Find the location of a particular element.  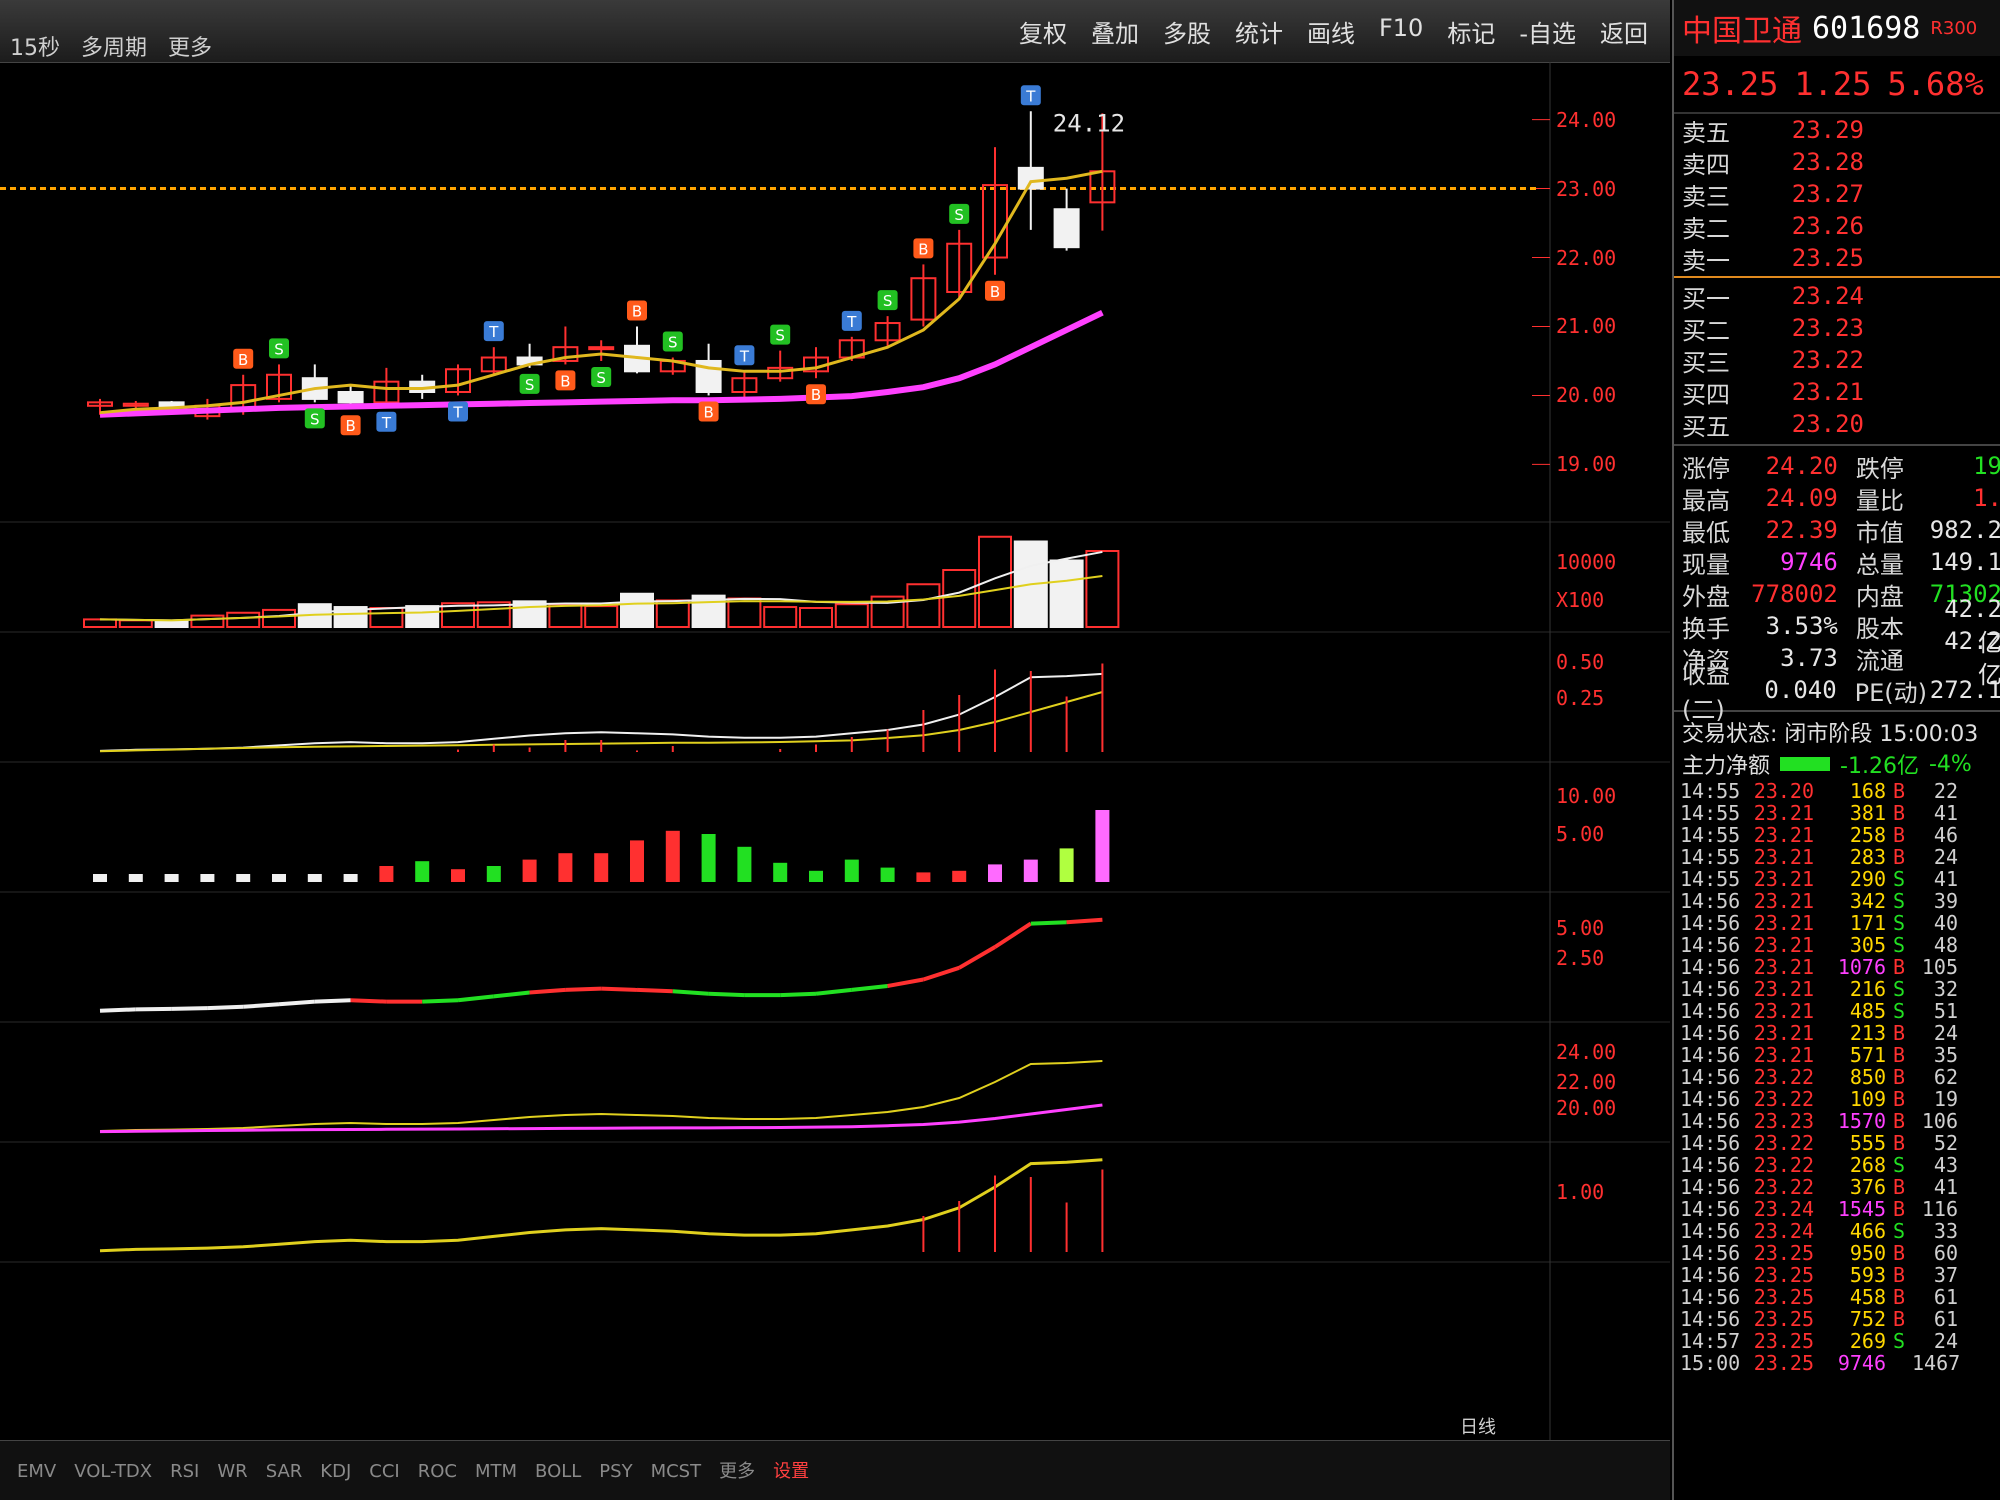

tick-row: 14:55 23.21 381 B 41 is located at coordinates (1837, 813).